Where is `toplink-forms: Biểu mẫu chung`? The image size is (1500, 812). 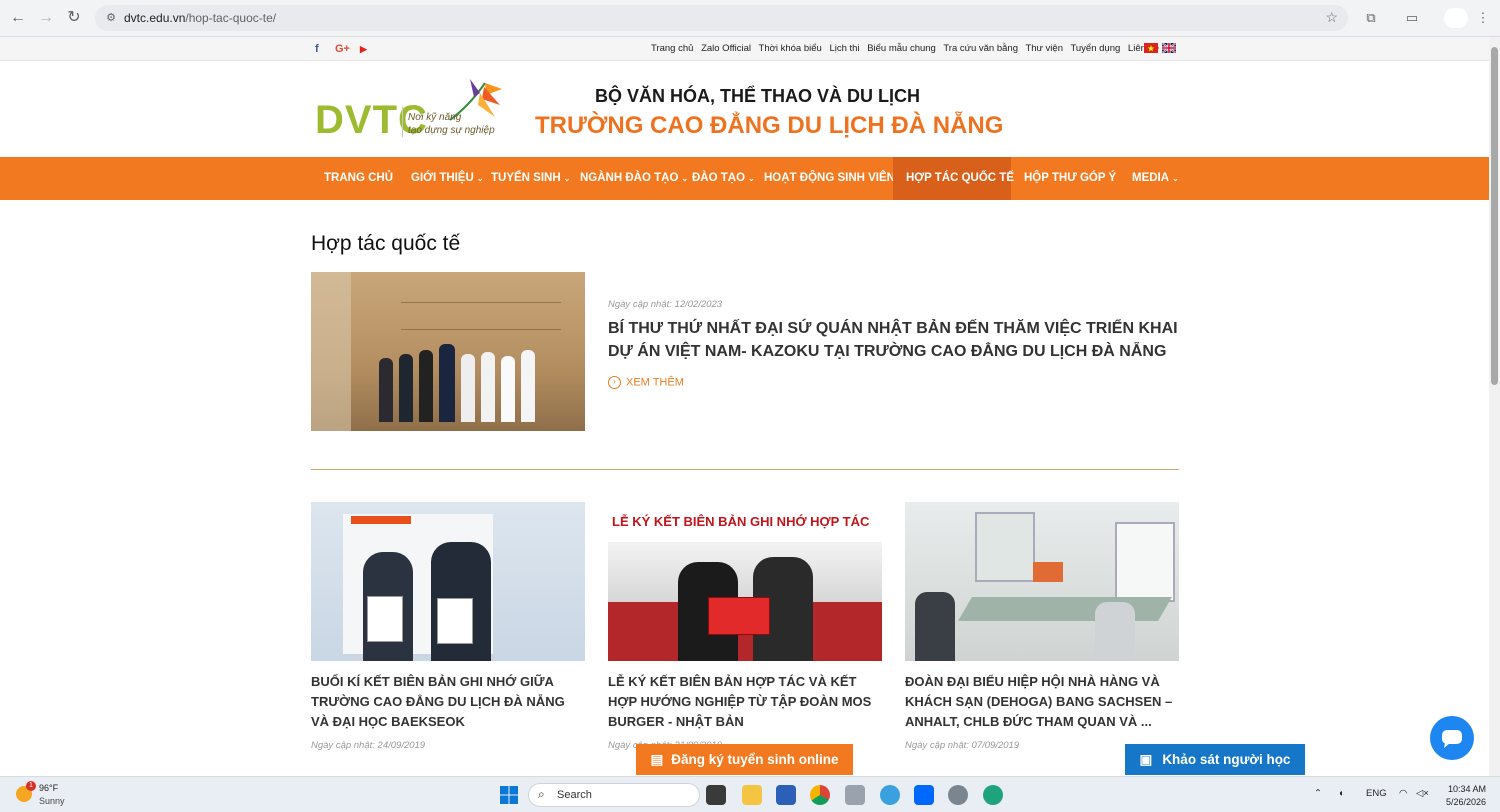
toplink-forms: Biểu mẫu chung is located at coordinates (901, 48).